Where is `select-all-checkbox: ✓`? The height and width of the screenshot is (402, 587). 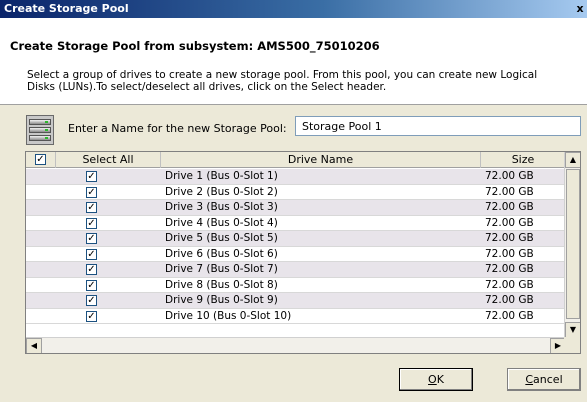
select-all-checkbox: ✓ is located at coordinates (40, 159).